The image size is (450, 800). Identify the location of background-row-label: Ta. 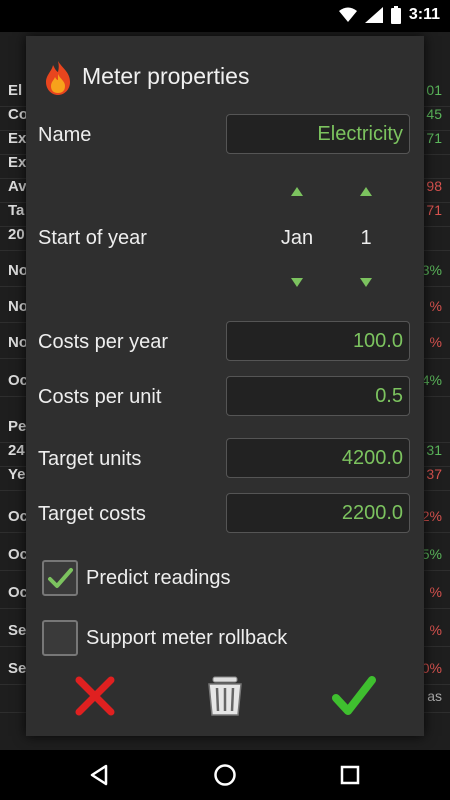
(16, 210).